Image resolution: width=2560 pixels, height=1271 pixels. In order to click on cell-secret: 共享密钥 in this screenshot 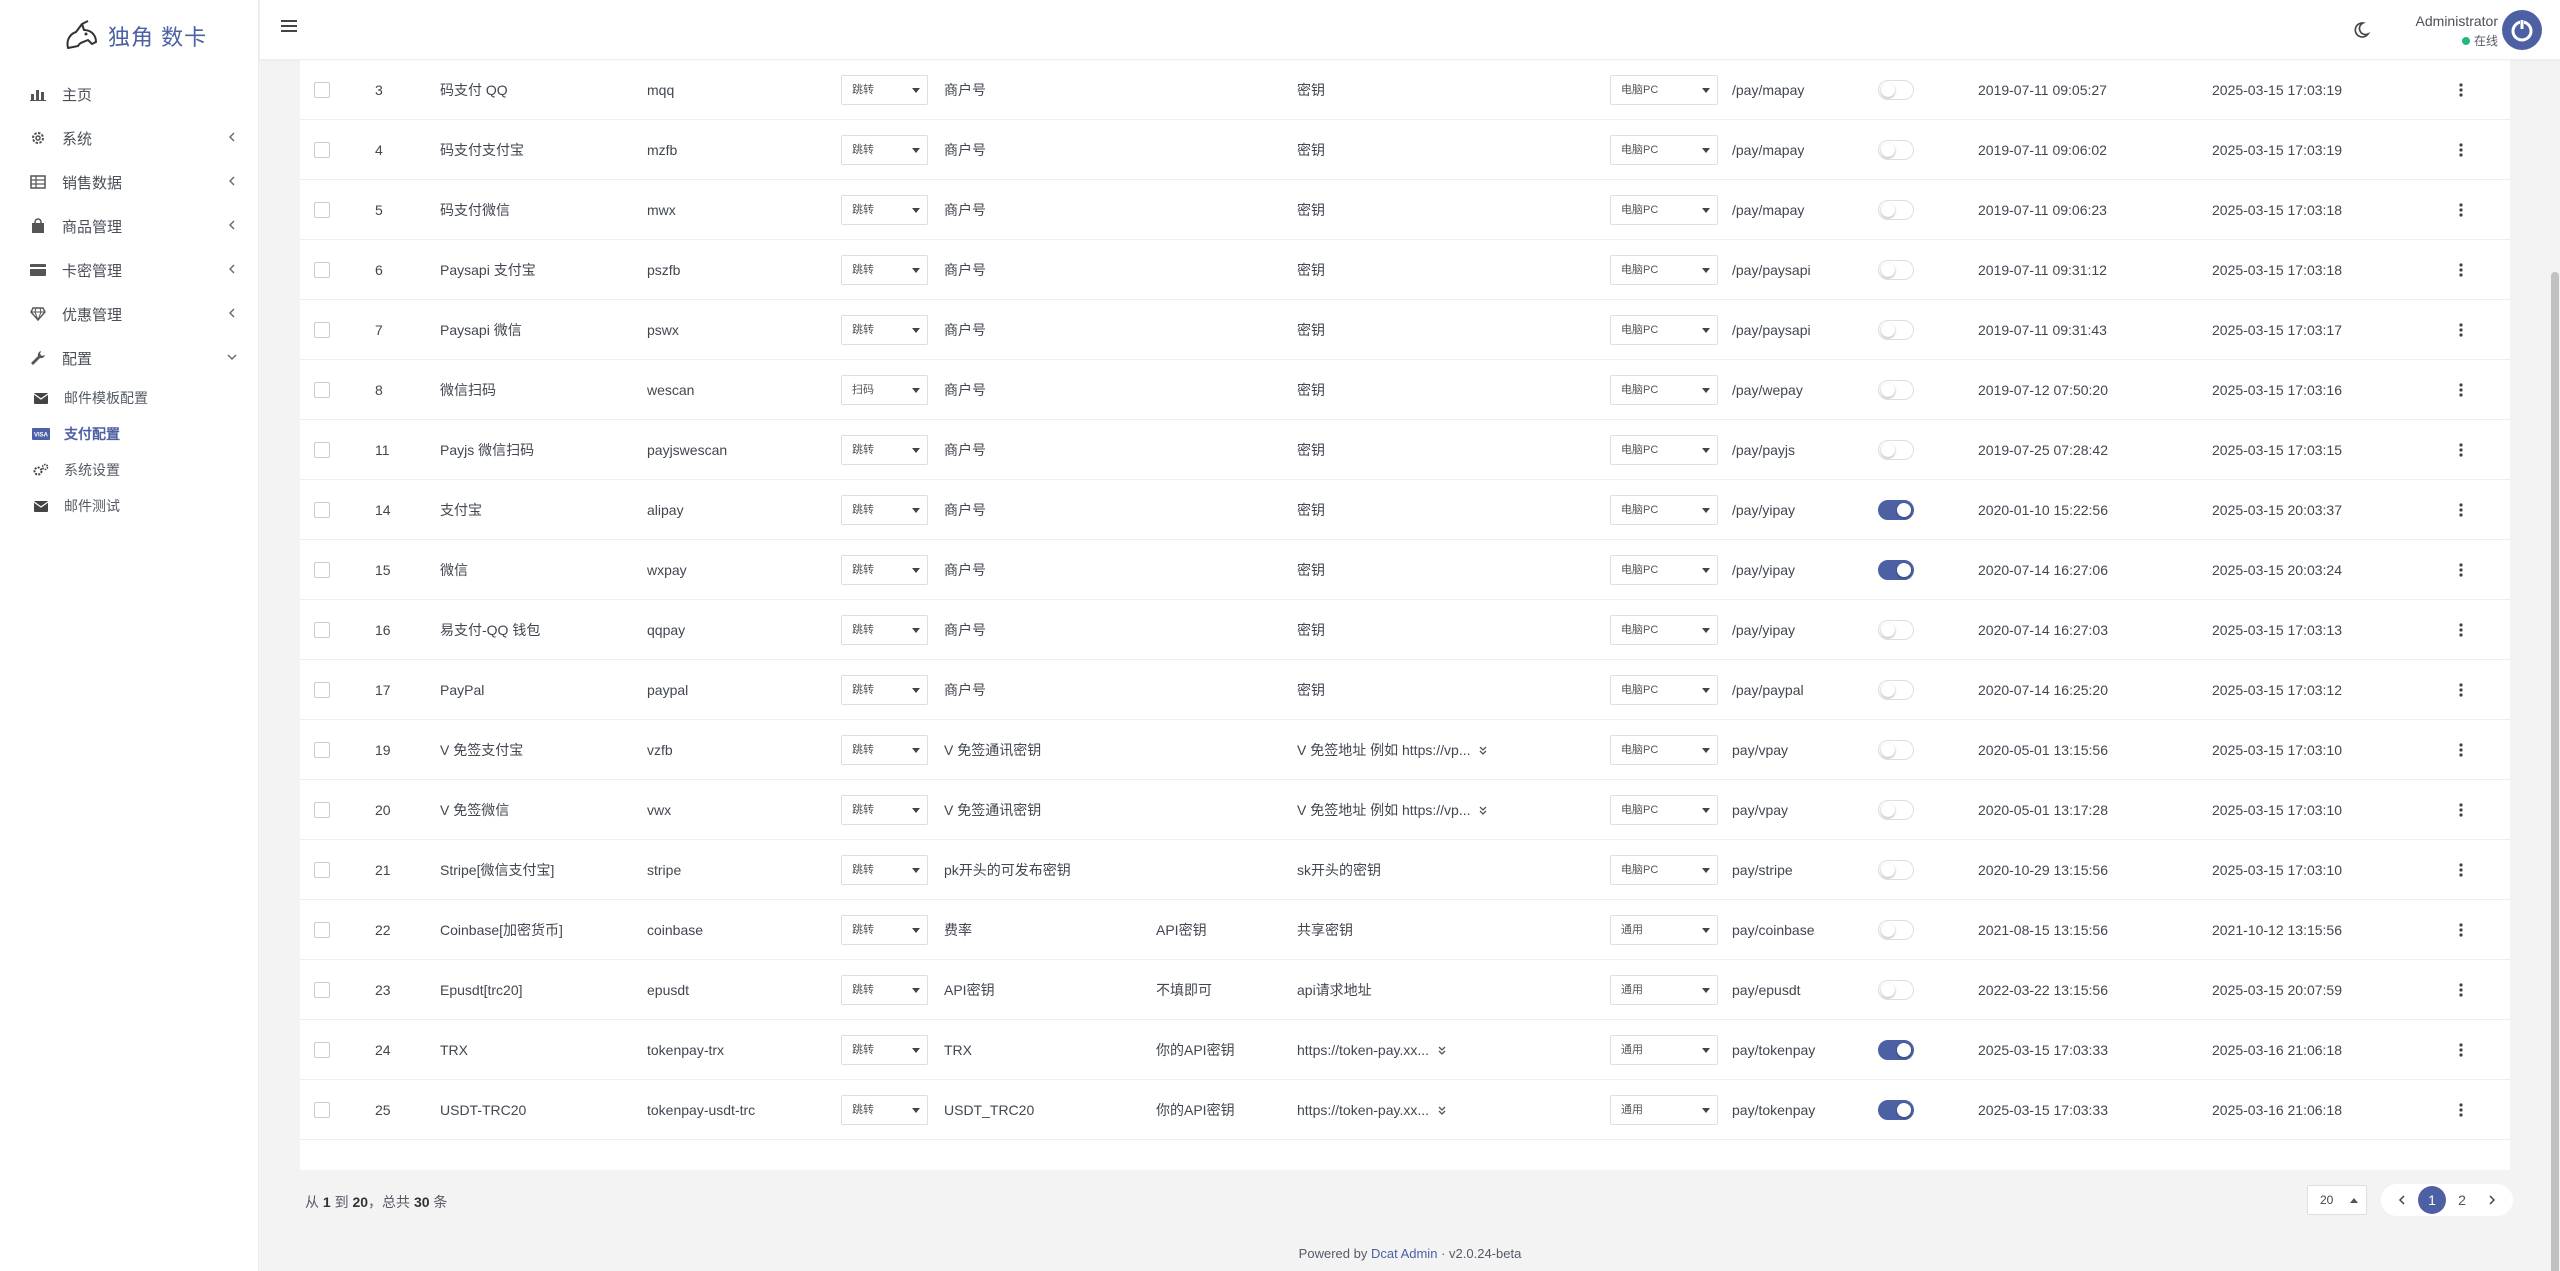, I will do `click(1325, 930)`.